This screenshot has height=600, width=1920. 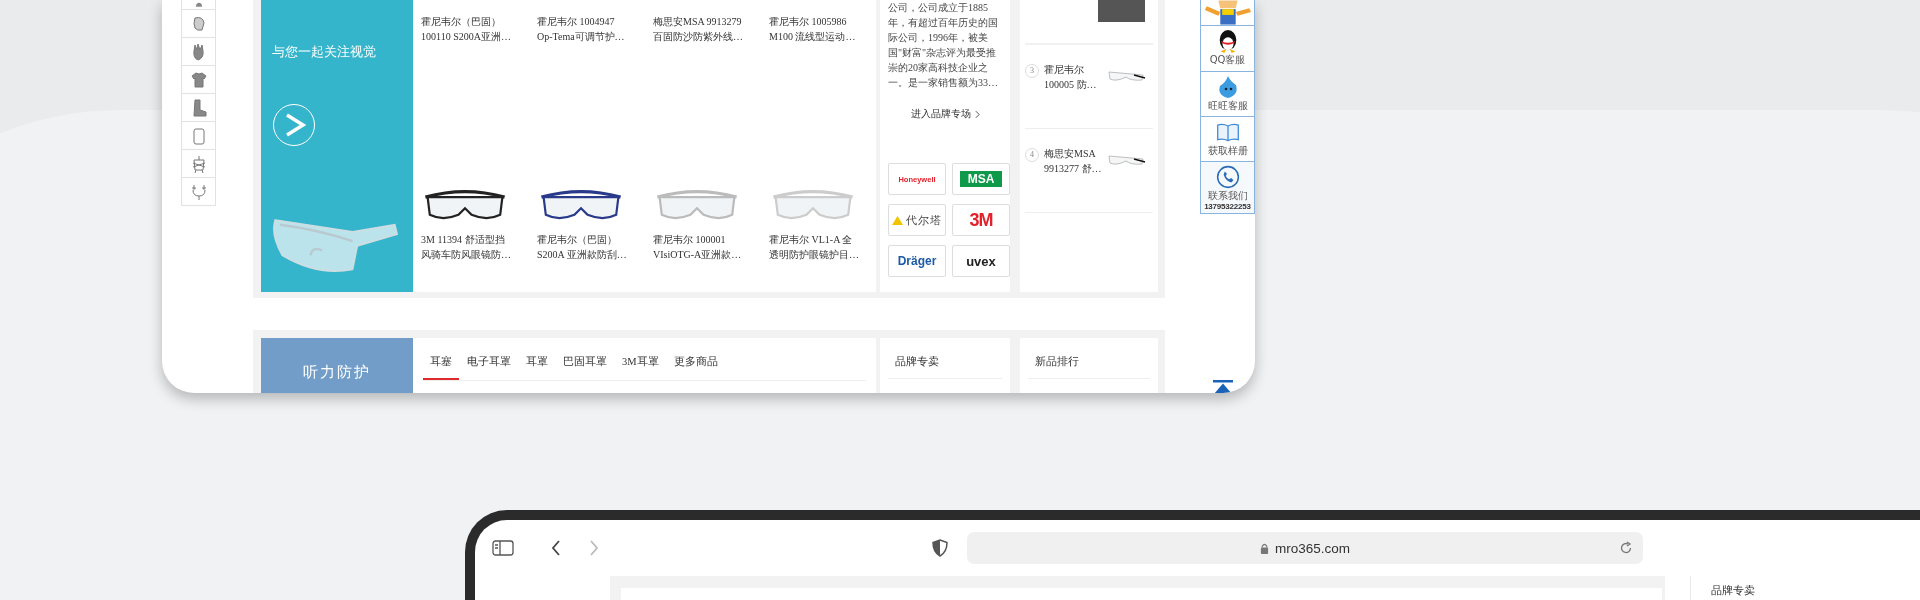 What do you see at coordinates (1264, 548) in the screenshot?
I see `lock-icon` at bounding box center [1264, 548].